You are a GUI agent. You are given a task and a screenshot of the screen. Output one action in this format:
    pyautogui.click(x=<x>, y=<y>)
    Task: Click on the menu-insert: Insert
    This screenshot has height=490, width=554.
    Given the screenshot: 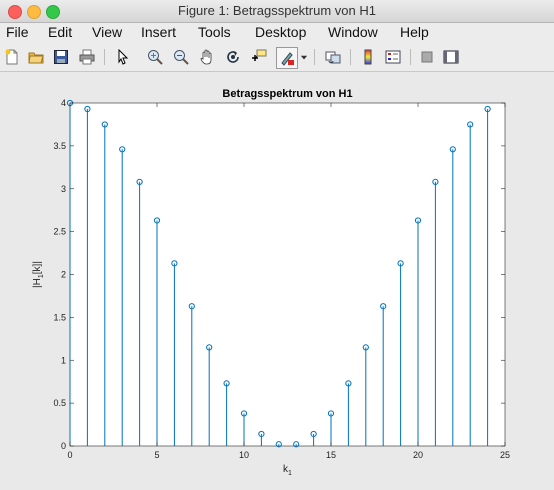 What is the action you would take?
    pyautogui.click(x=158, y=32)
    